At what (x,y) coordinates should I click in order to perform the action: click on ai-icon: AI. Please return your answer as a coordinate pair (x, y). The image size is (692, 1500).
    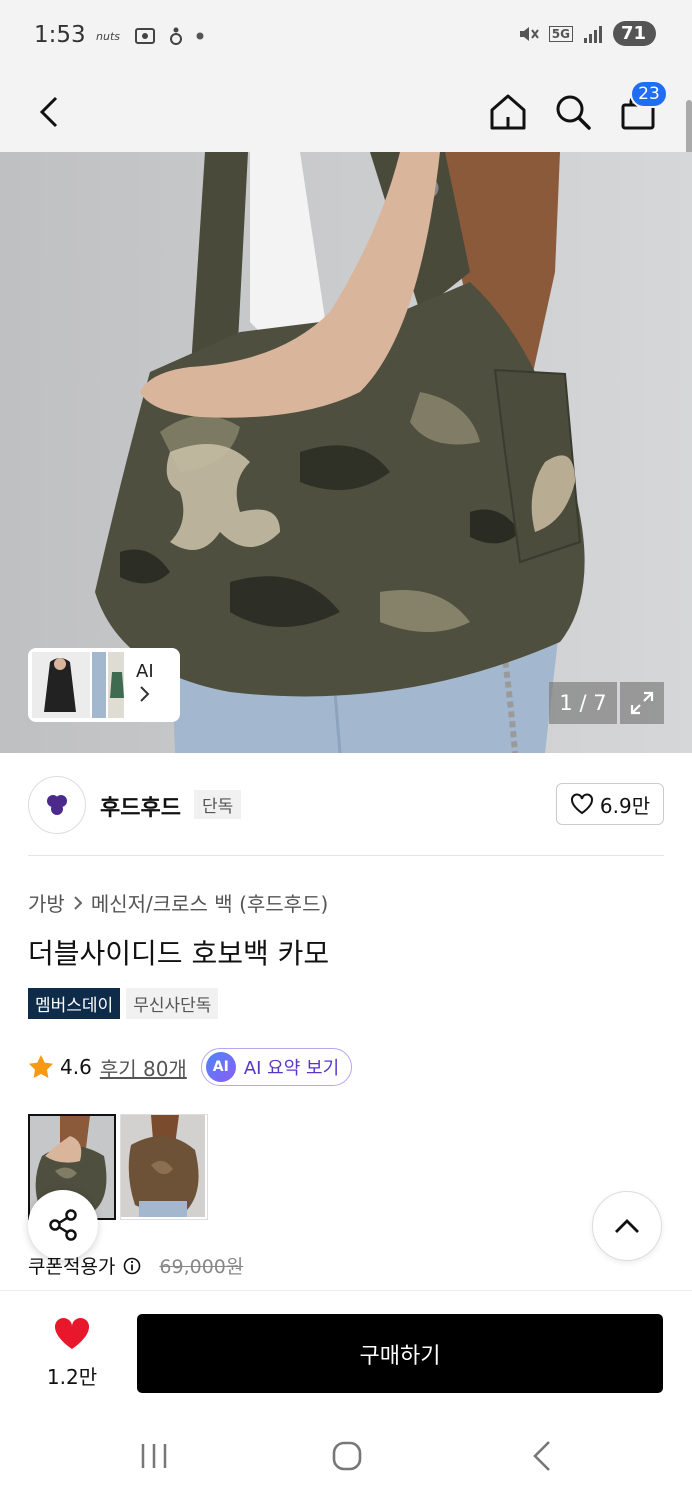
    Looking at the image, I should click on (220, 1067).